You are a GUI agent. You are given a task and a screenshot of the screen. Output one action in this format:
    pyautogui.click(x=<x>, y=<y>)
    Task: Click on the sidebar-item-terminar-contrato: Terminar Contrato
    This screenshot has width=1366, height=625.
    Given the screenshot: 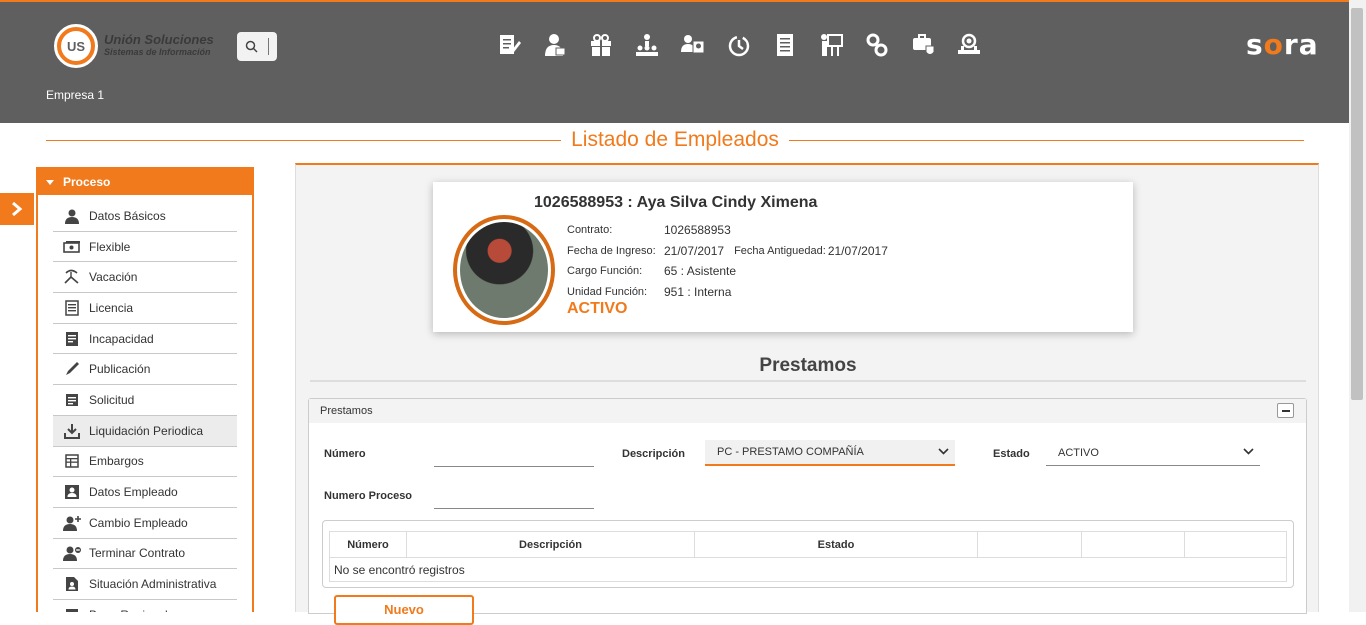 What is the action you would take?
    pyautogui.click(x=145, y=554)
    